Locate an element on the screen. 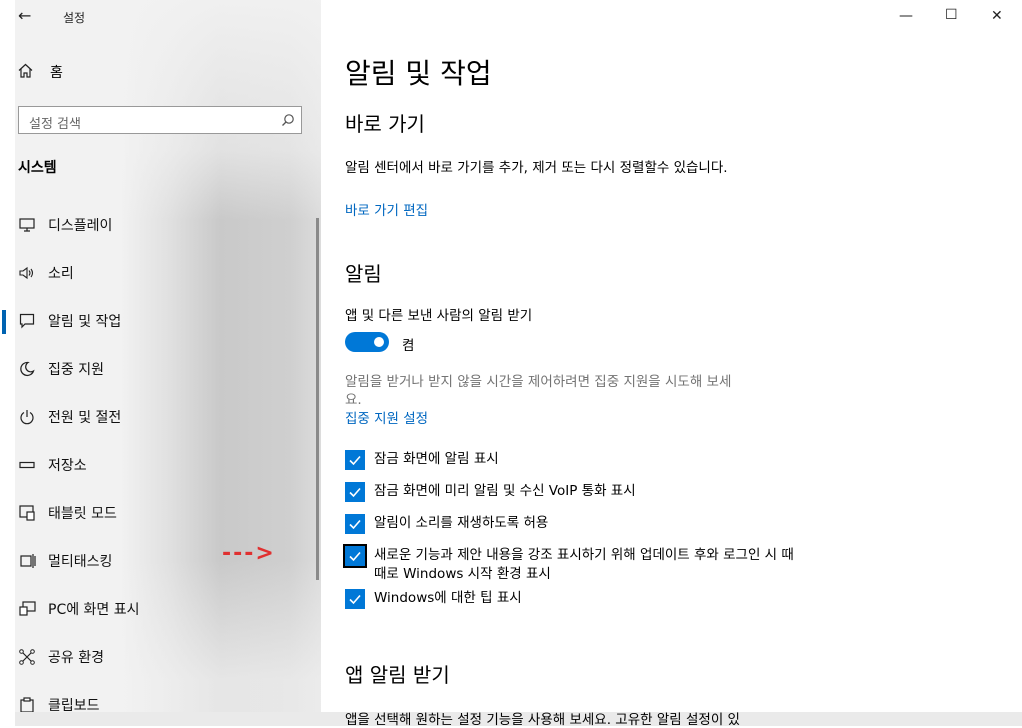 Image resolution: width=1022 pixels, height=728 pixels. sidebar-item-label: 태블릿 모드 is located at coordinates (82, 514).